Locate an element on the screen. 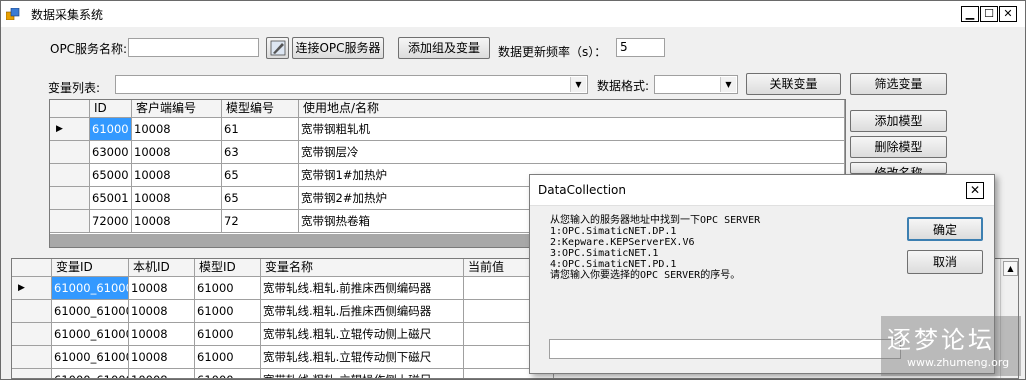 The image size is (1026, 380). column-header: 客户端编号 is located at coordinates (177, 109).